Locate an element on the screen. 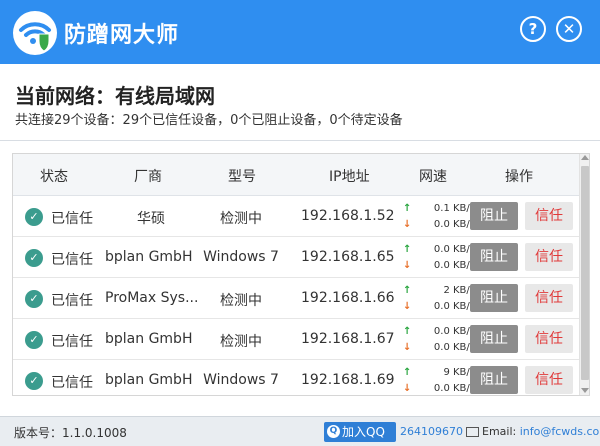 This screenshot has height=446, width=600. header-speed: 网速 is located at coordinates (433, 177).